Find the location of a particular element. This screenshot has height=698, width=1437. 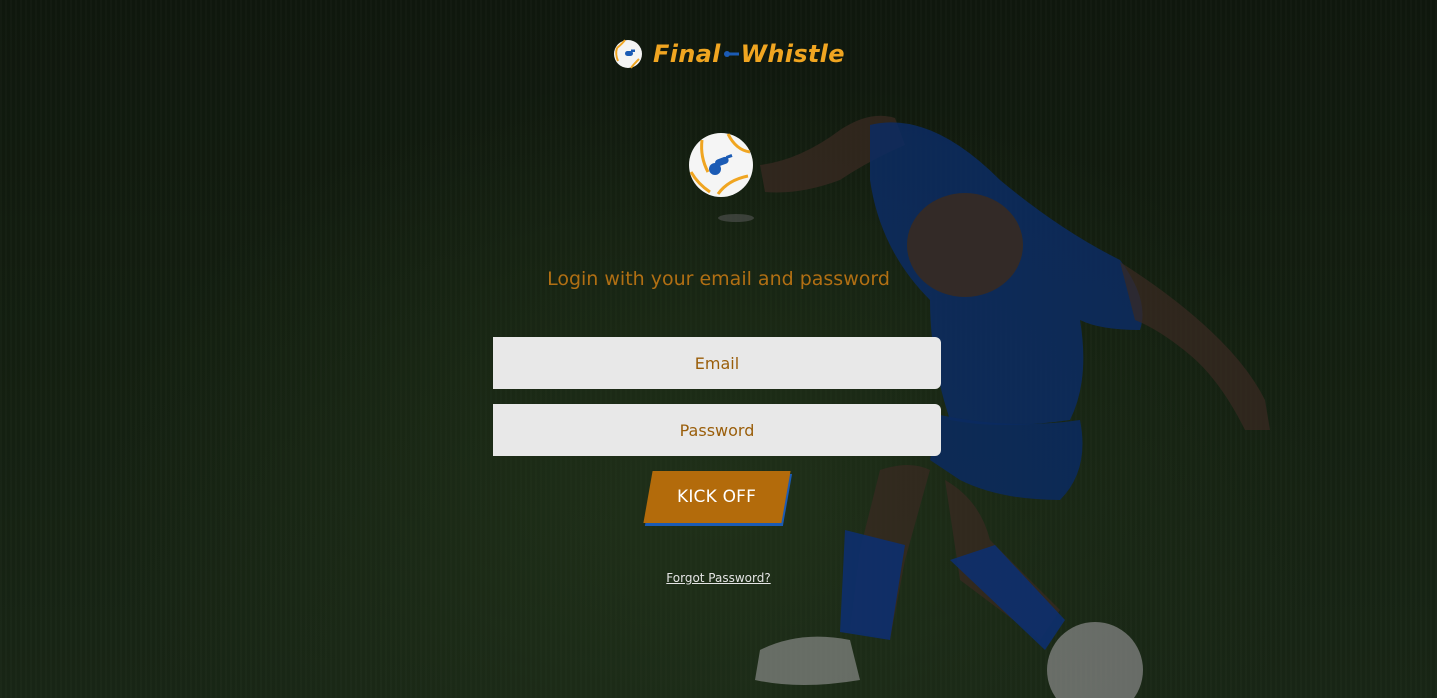

password-field is located at coordinates (717, 430).